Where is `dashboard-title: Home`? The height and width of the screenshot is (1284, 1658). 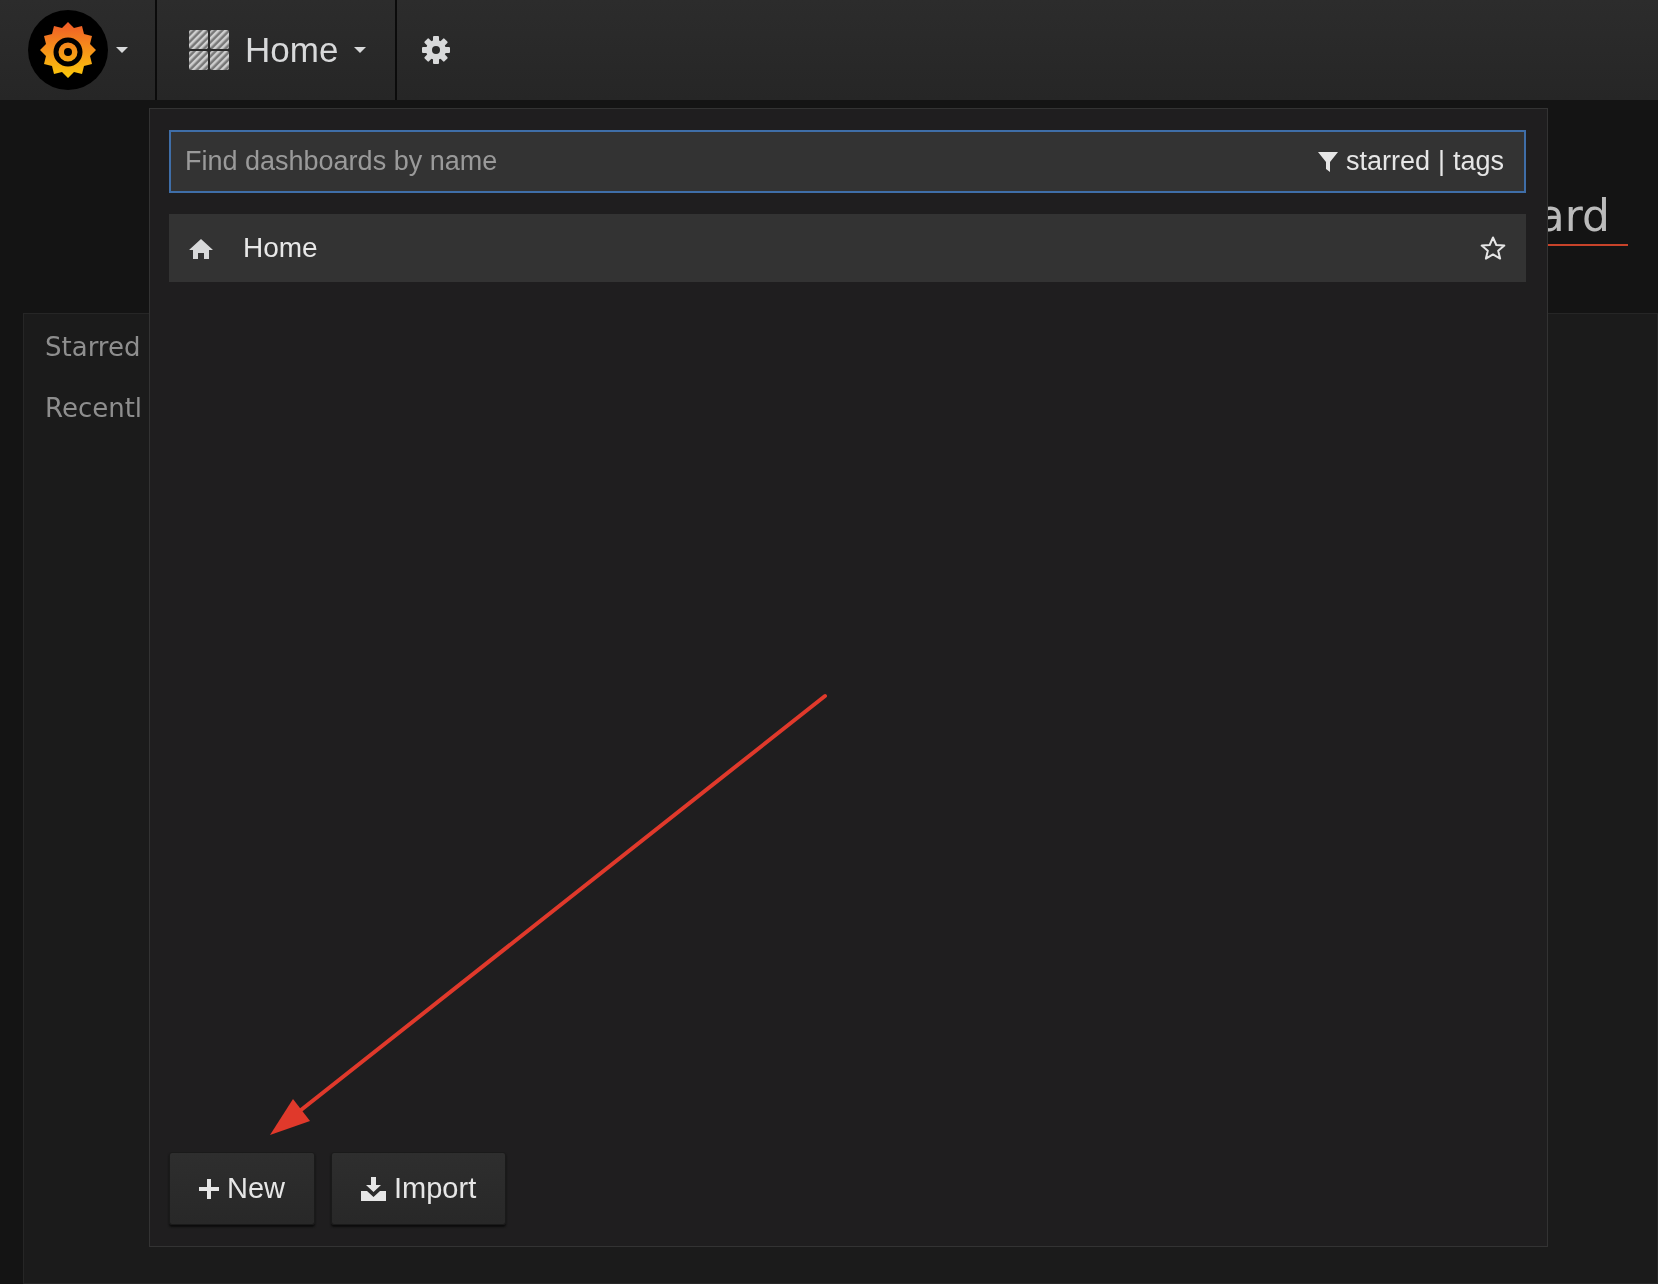
dashboard-title: Home is located at coordinates (292, 50).